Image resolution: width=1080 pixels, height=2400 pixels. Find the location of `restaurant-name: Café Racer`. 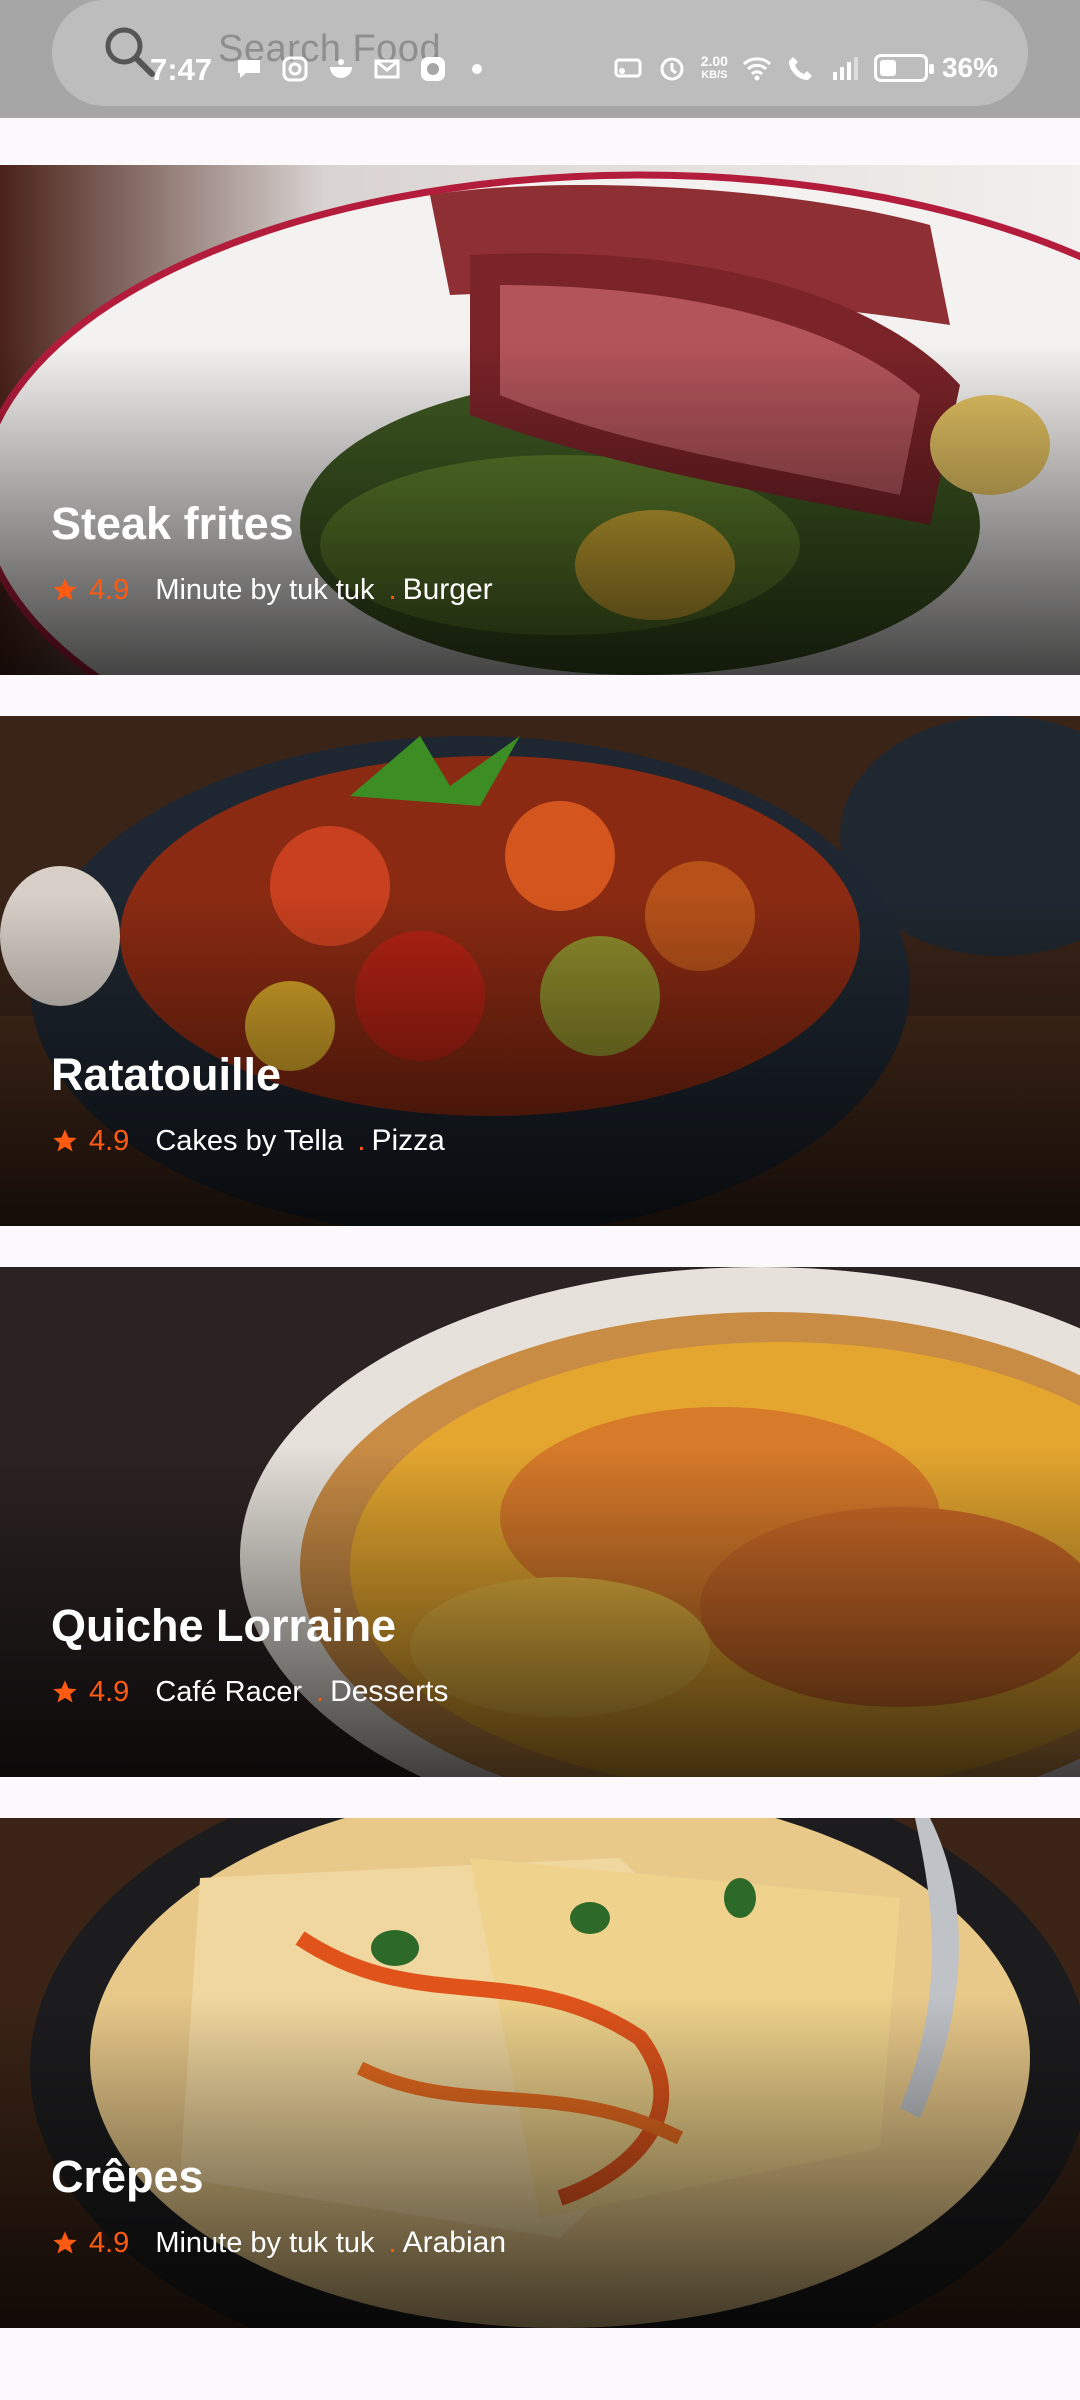

restaurant-name: Café Racer is located at coordinates (228, 1691).